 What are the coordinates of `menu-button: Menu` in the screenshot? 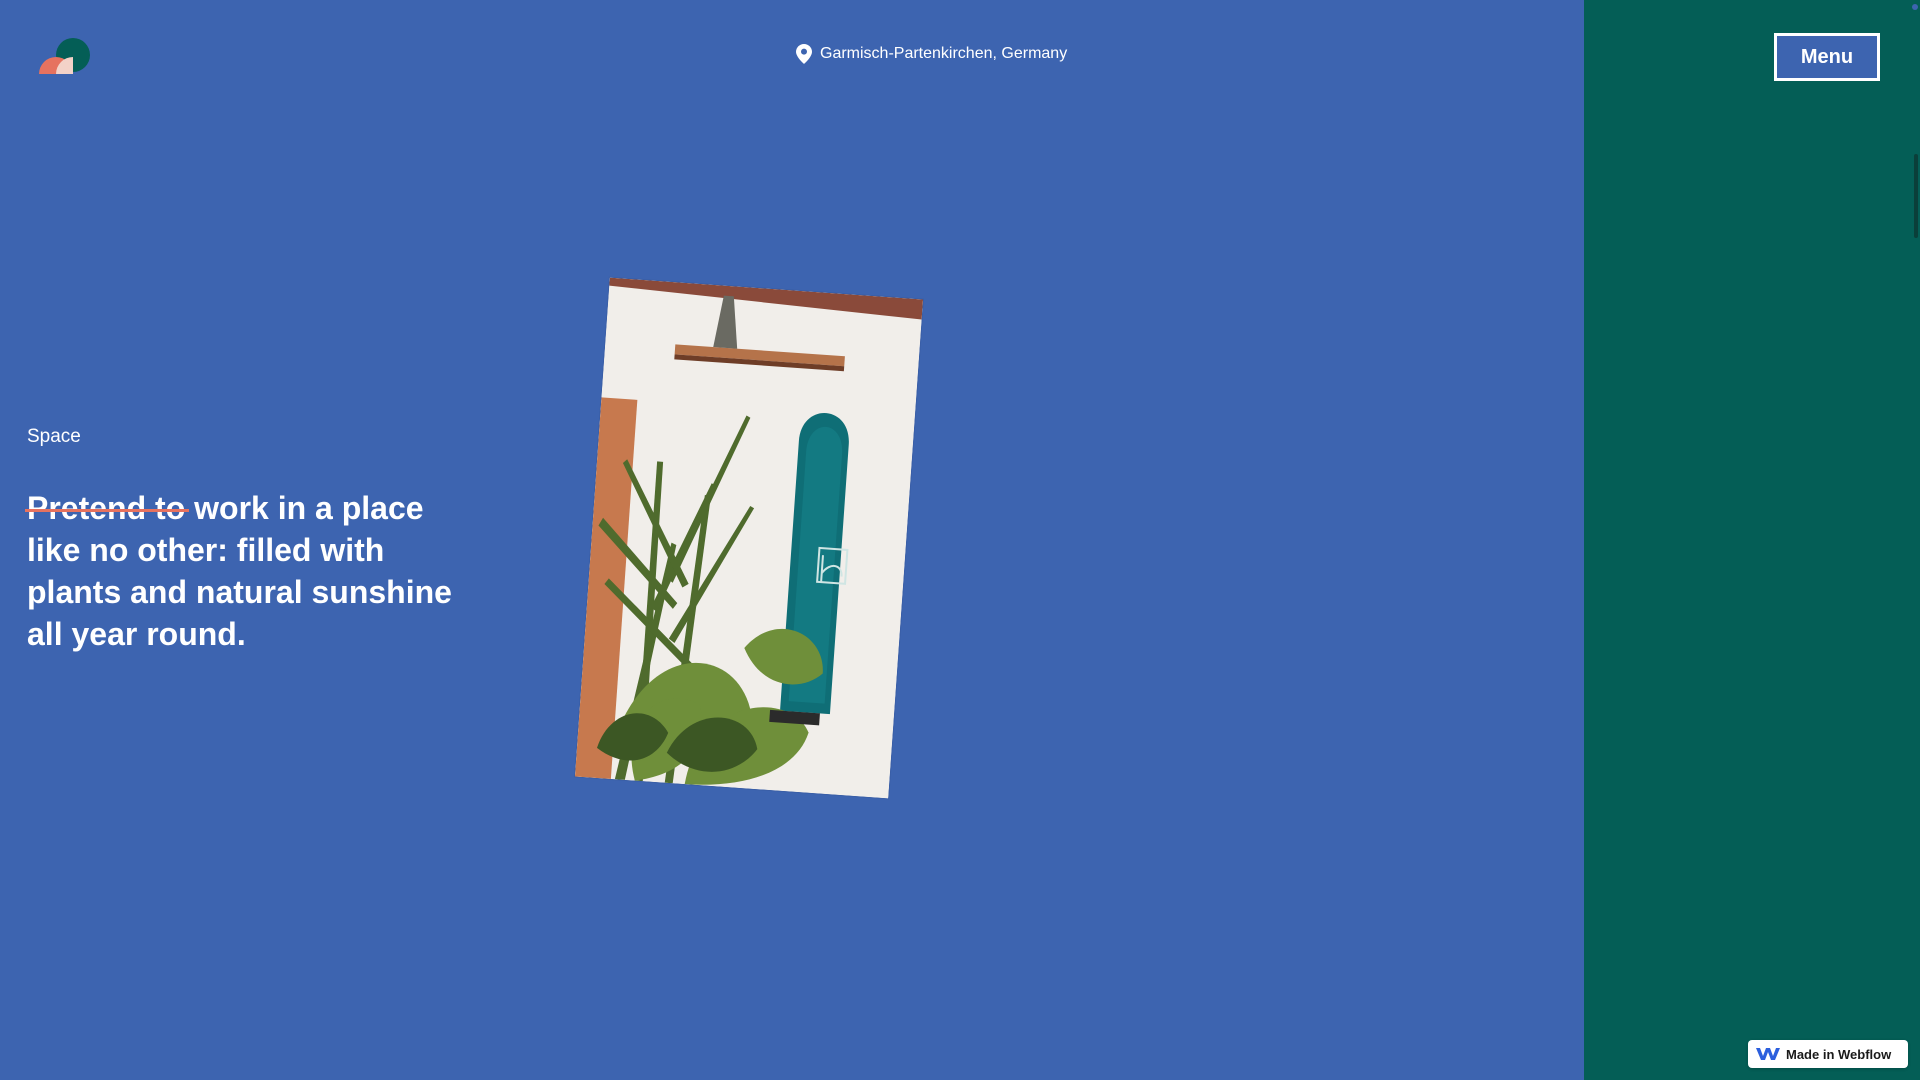 It's located at (1827, 57).